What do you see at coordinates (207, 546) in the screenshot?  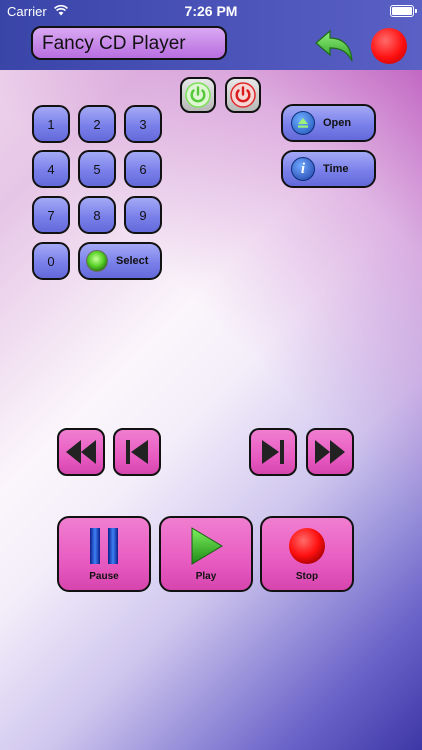 I see `play-icon` at bounding box center [207, 546].